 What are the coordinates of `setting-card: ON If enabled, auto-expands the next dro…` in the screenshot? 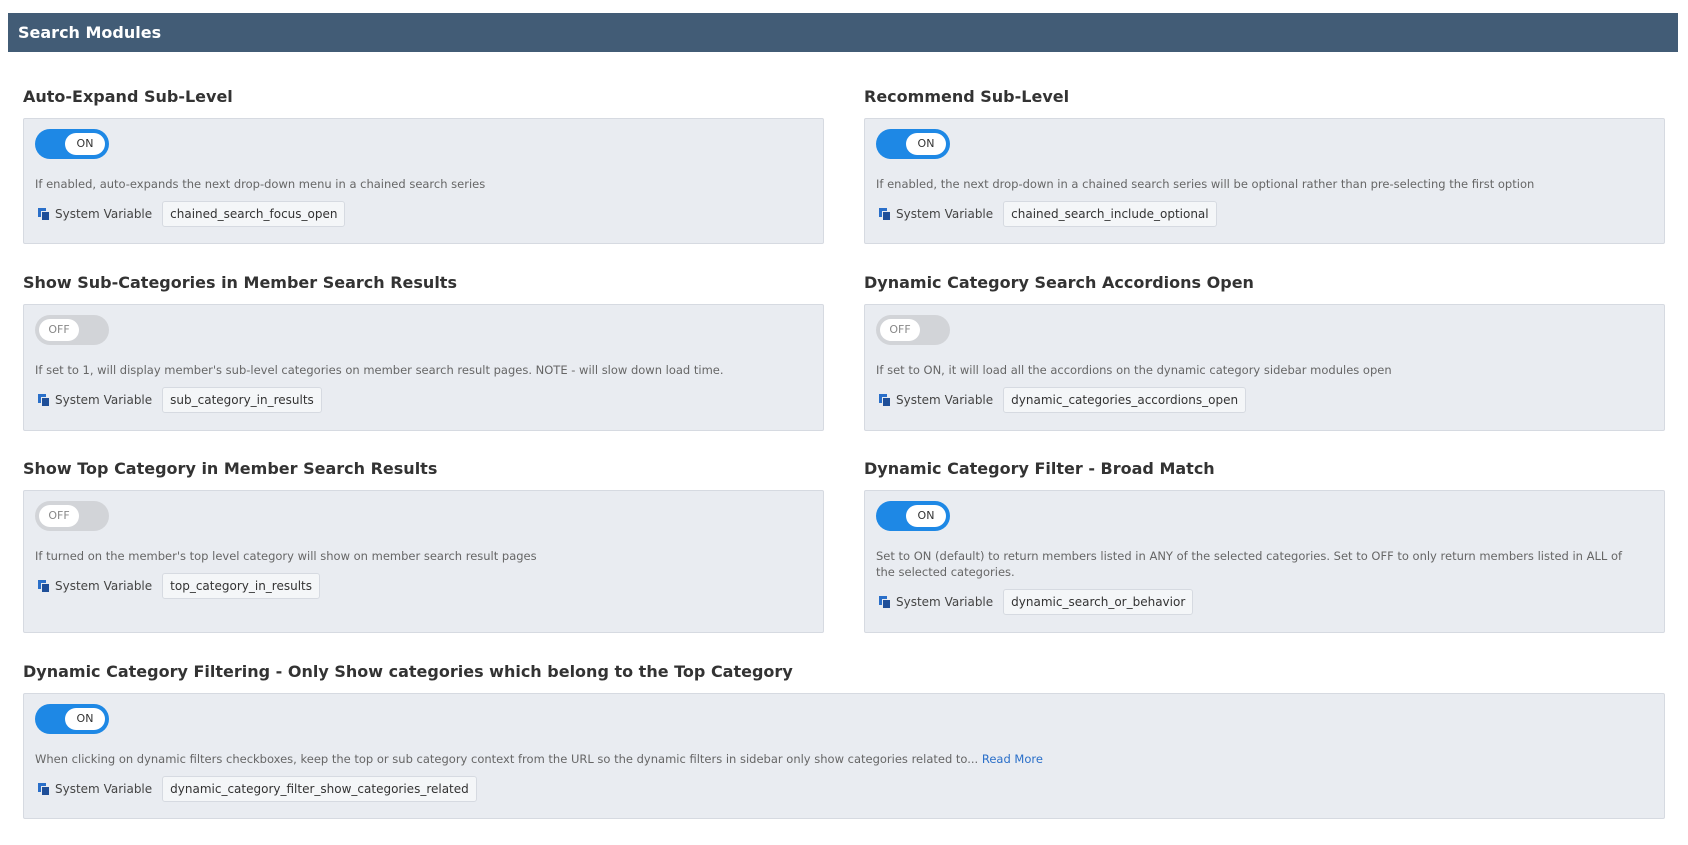 It's located at (423, 181).